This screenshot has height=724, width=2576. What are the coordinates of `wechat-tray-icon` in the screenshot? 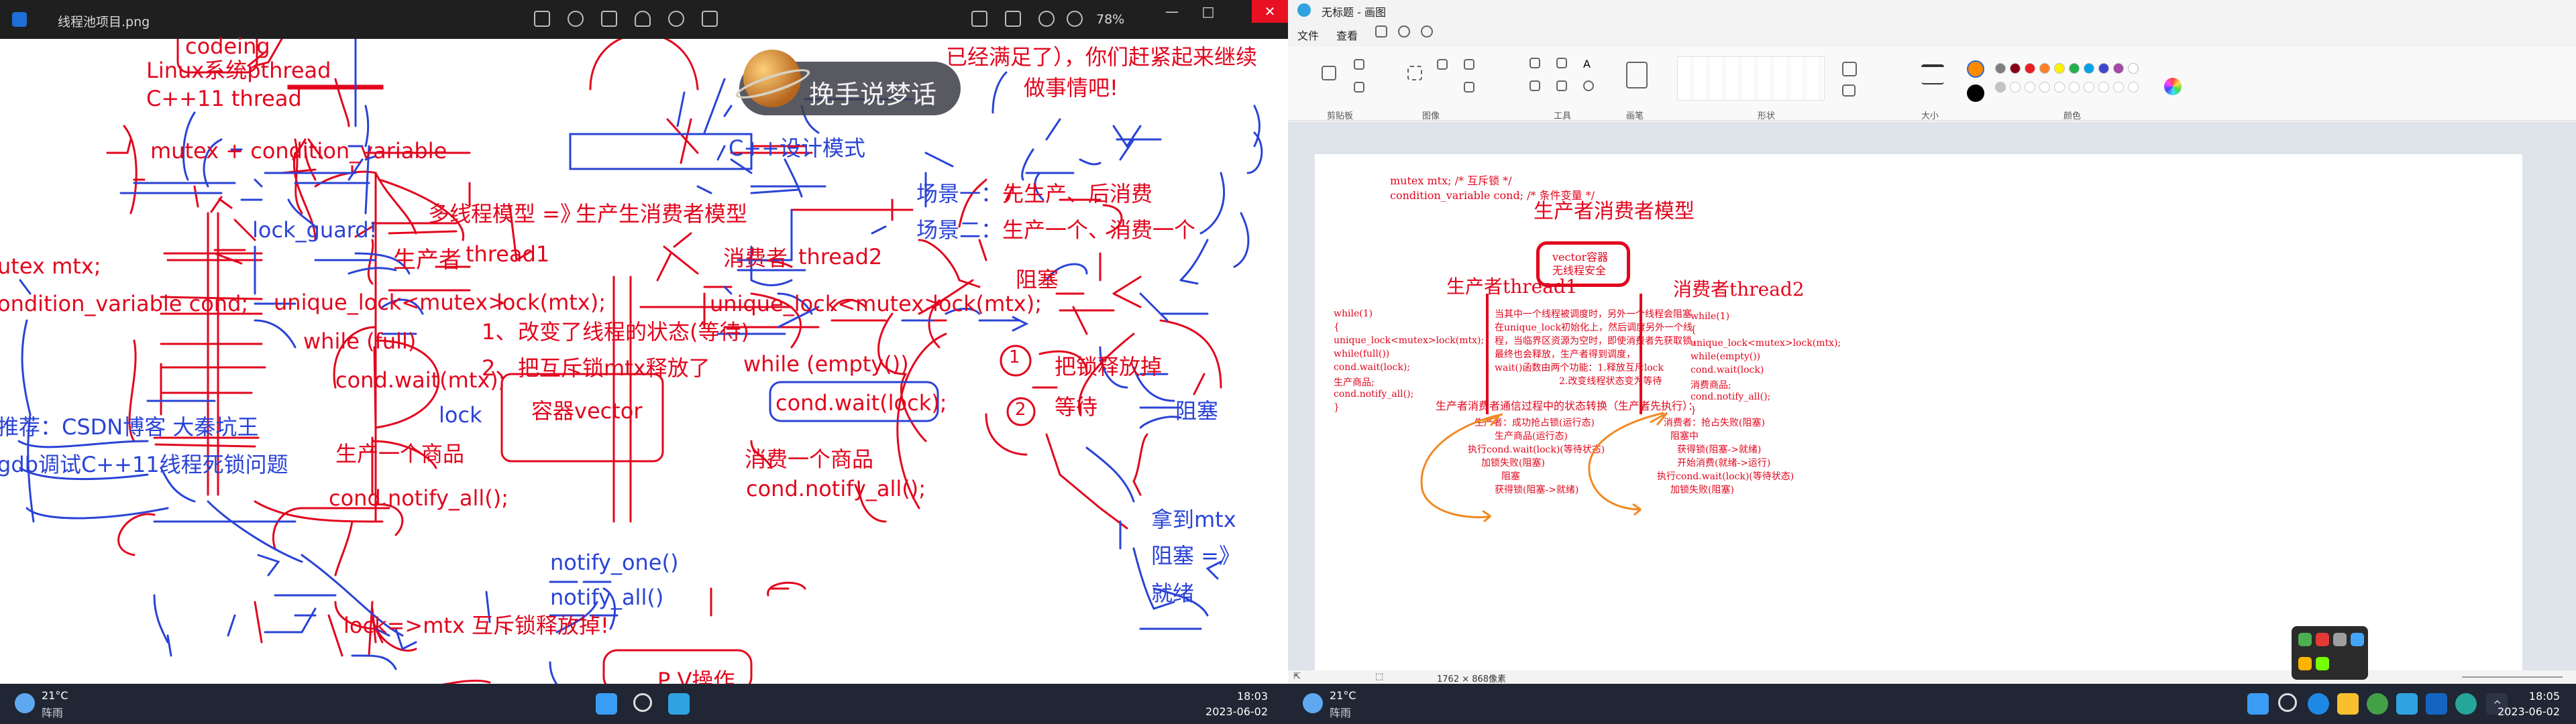 It's located at (2305, 639).